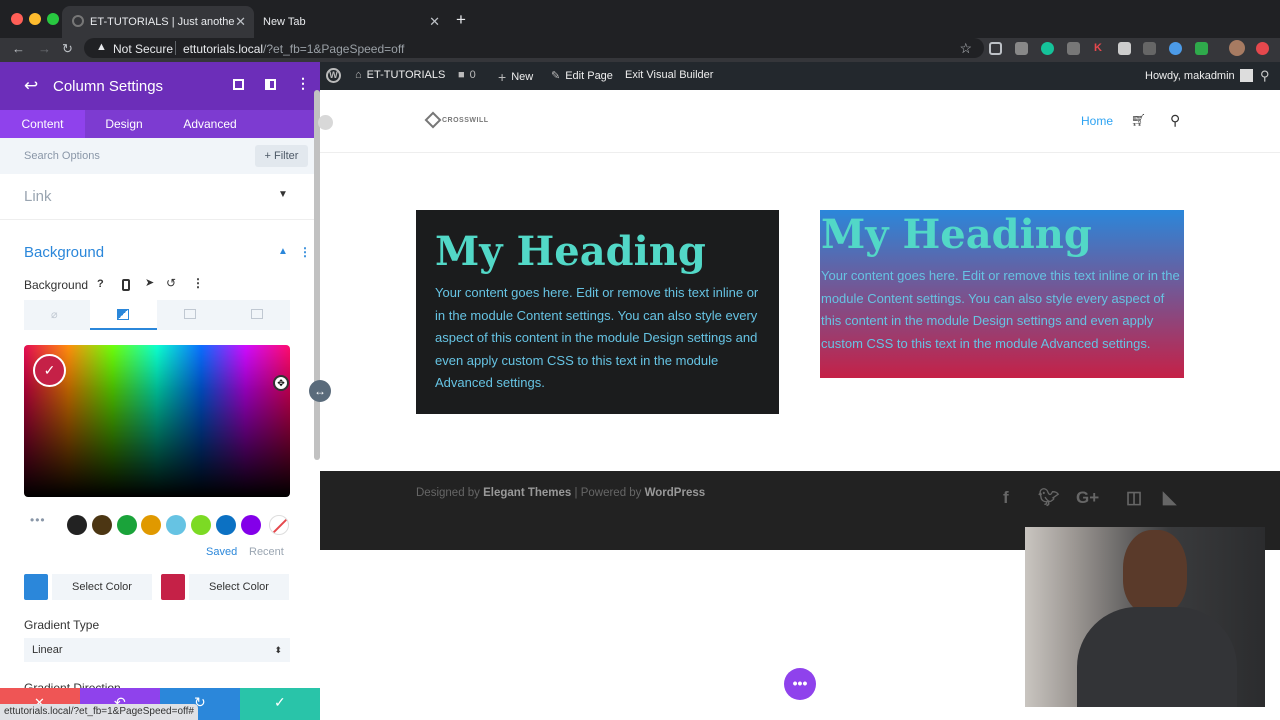  What do you see at coordinates (279, 525) in the screenshot?
I see `swatch-clear-icon` at bounding box center [279, 525].